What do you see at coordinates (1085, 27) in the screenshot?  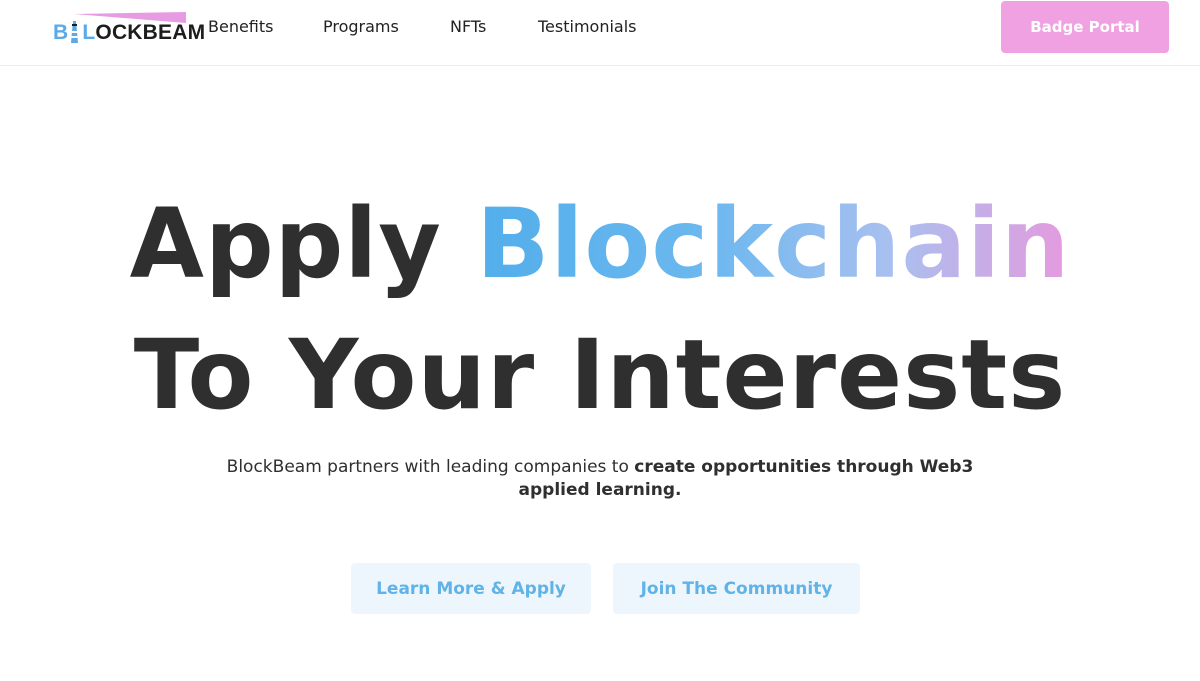 I see `badge-portal-button: Badge Portal` at bounding box center [1085, 27].